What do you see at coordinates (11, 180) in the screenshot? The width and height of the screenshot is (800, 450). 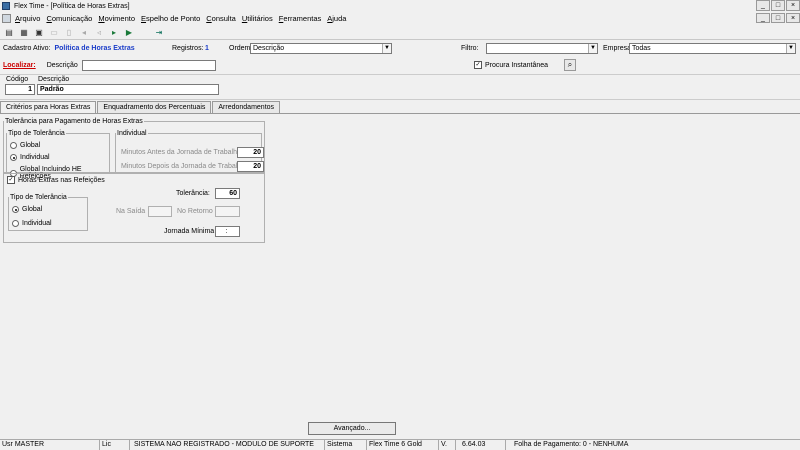 I see `refeicoes-checkbox: ✓` at bounding box center [11, 180].